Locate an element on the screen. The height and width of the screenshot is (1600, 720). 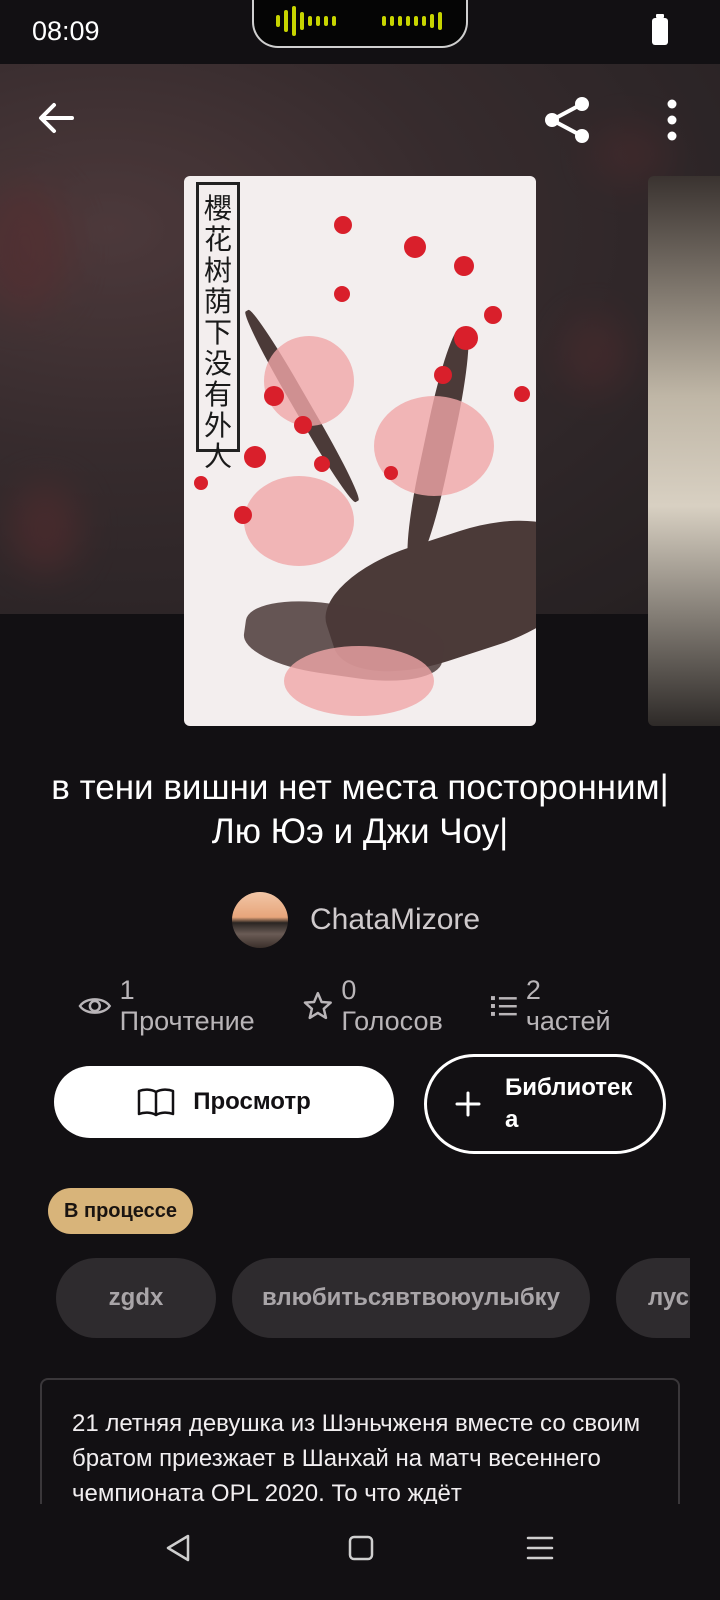
home-square-icon is located at coordinates (361, 1548).